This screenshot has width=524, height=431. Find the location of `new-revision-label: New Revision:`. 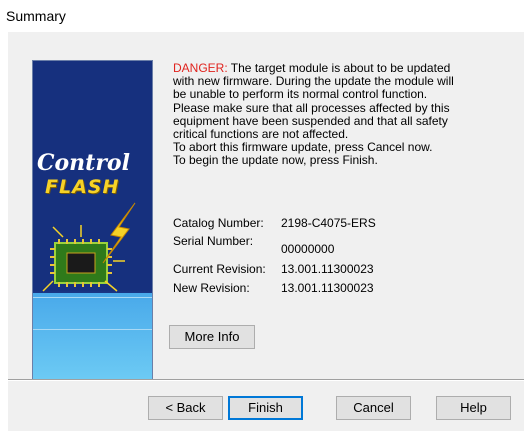

new-revision-label: New Revision: is located at coordinates (211, 288).